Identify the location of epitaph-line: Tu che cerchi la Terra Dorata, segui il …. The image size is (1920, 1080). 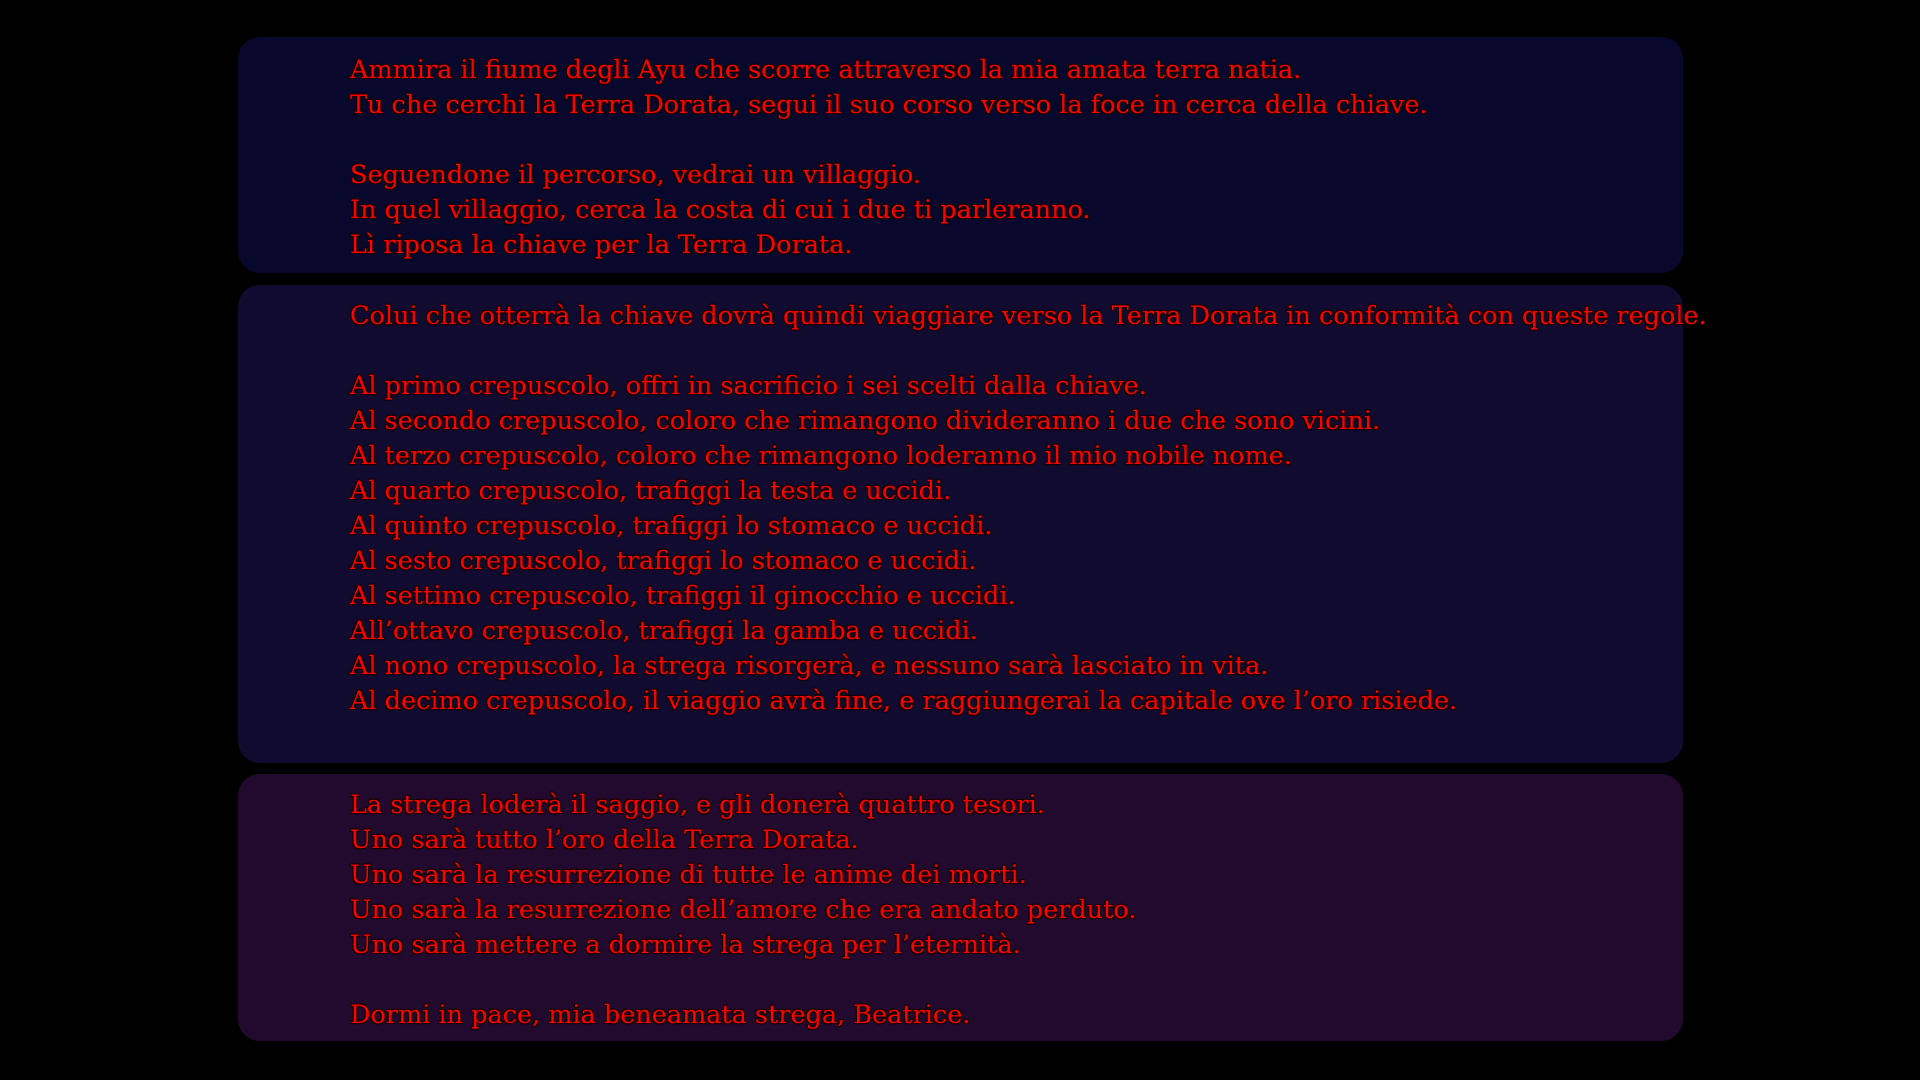
(889, 105).